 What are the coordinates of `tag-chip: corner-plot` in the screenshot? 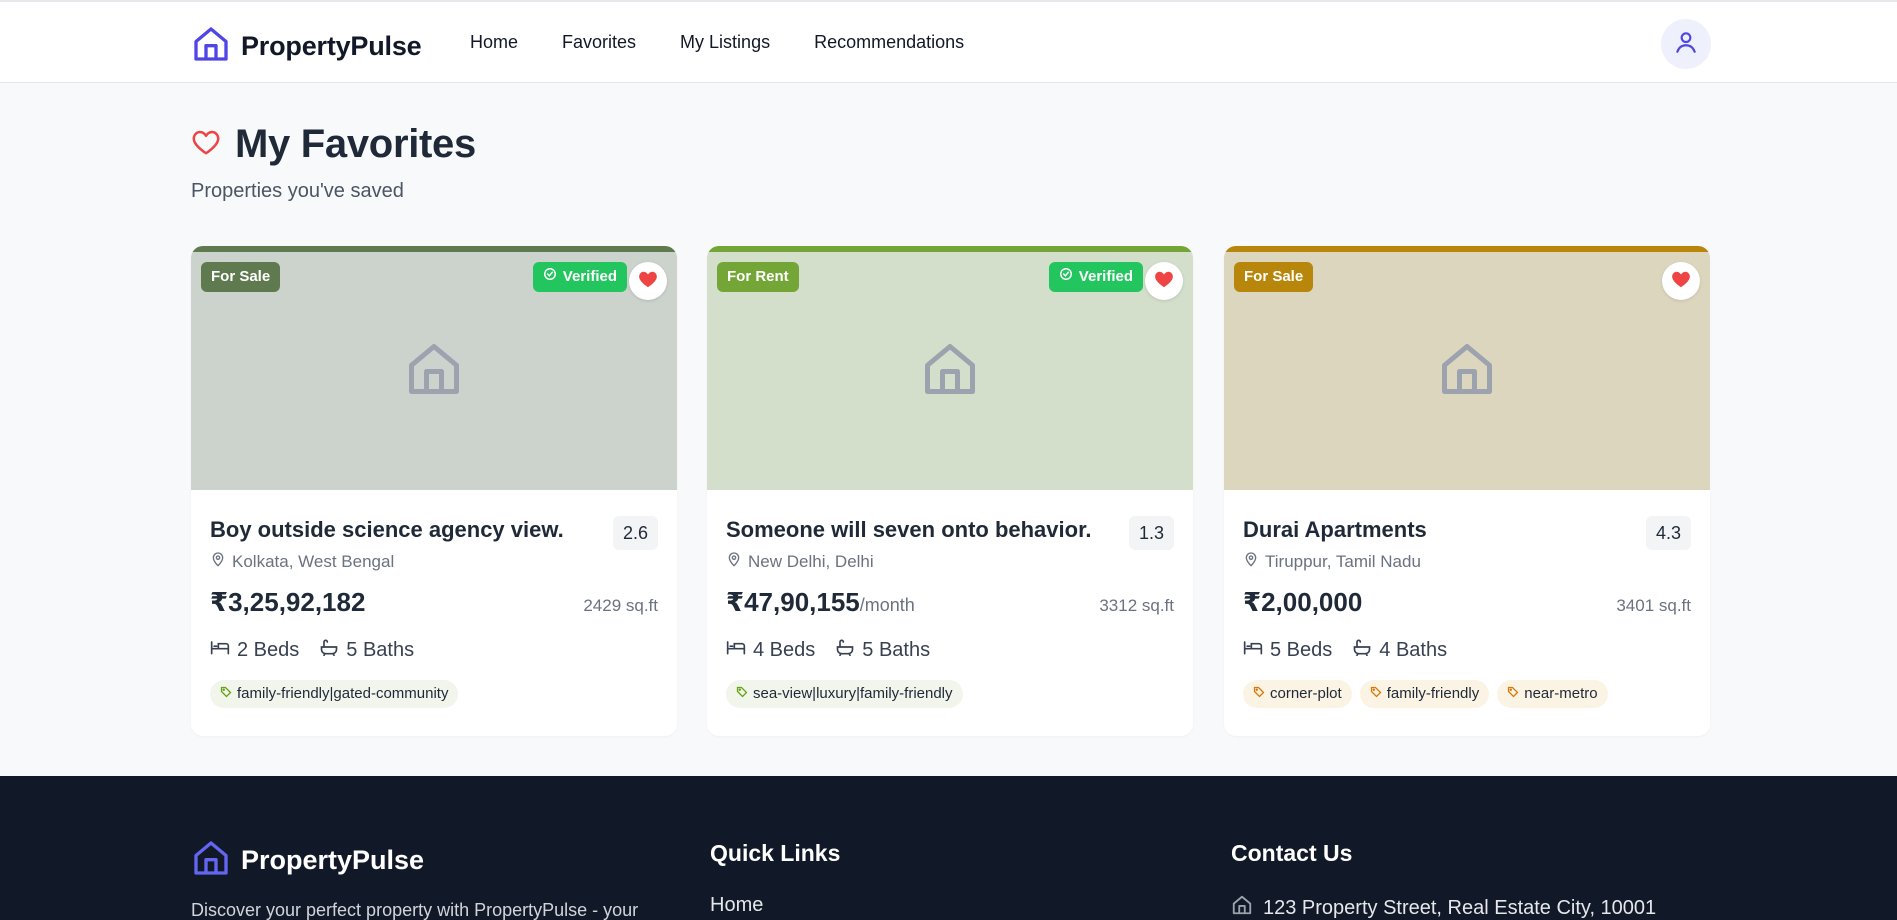 It's located at (1297, 694).